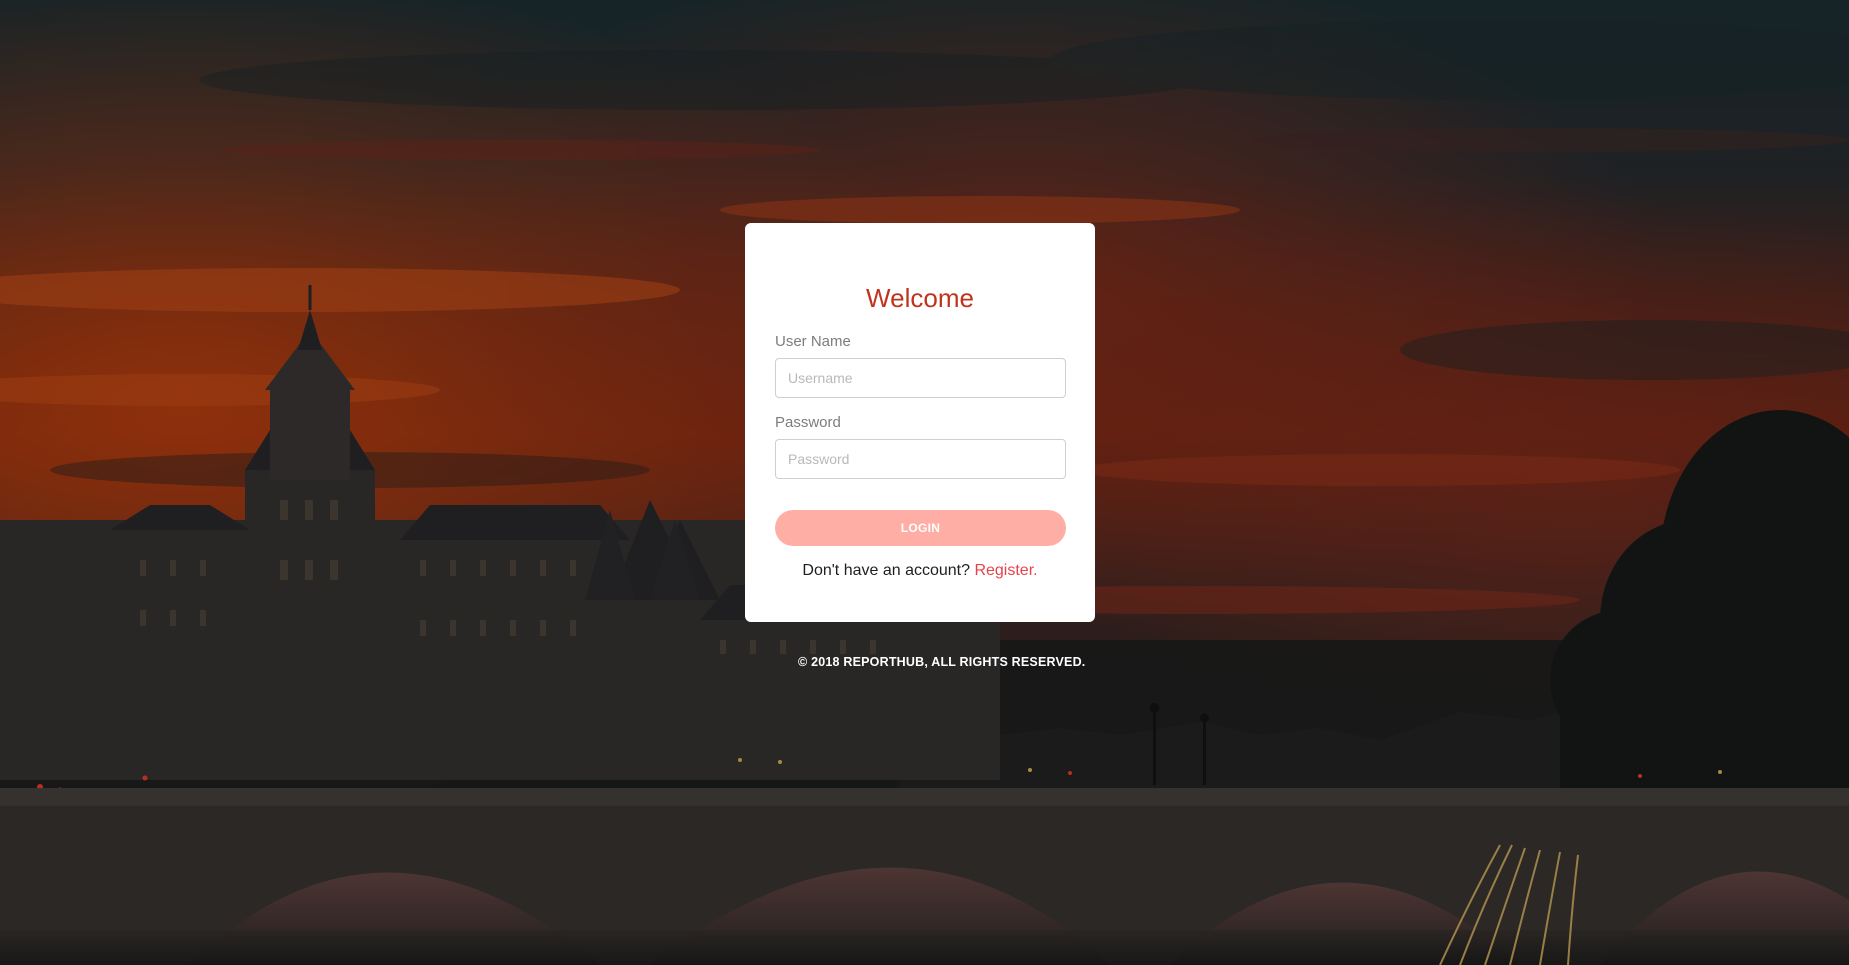  I want to click on password-label: Password, so click(808, 422).